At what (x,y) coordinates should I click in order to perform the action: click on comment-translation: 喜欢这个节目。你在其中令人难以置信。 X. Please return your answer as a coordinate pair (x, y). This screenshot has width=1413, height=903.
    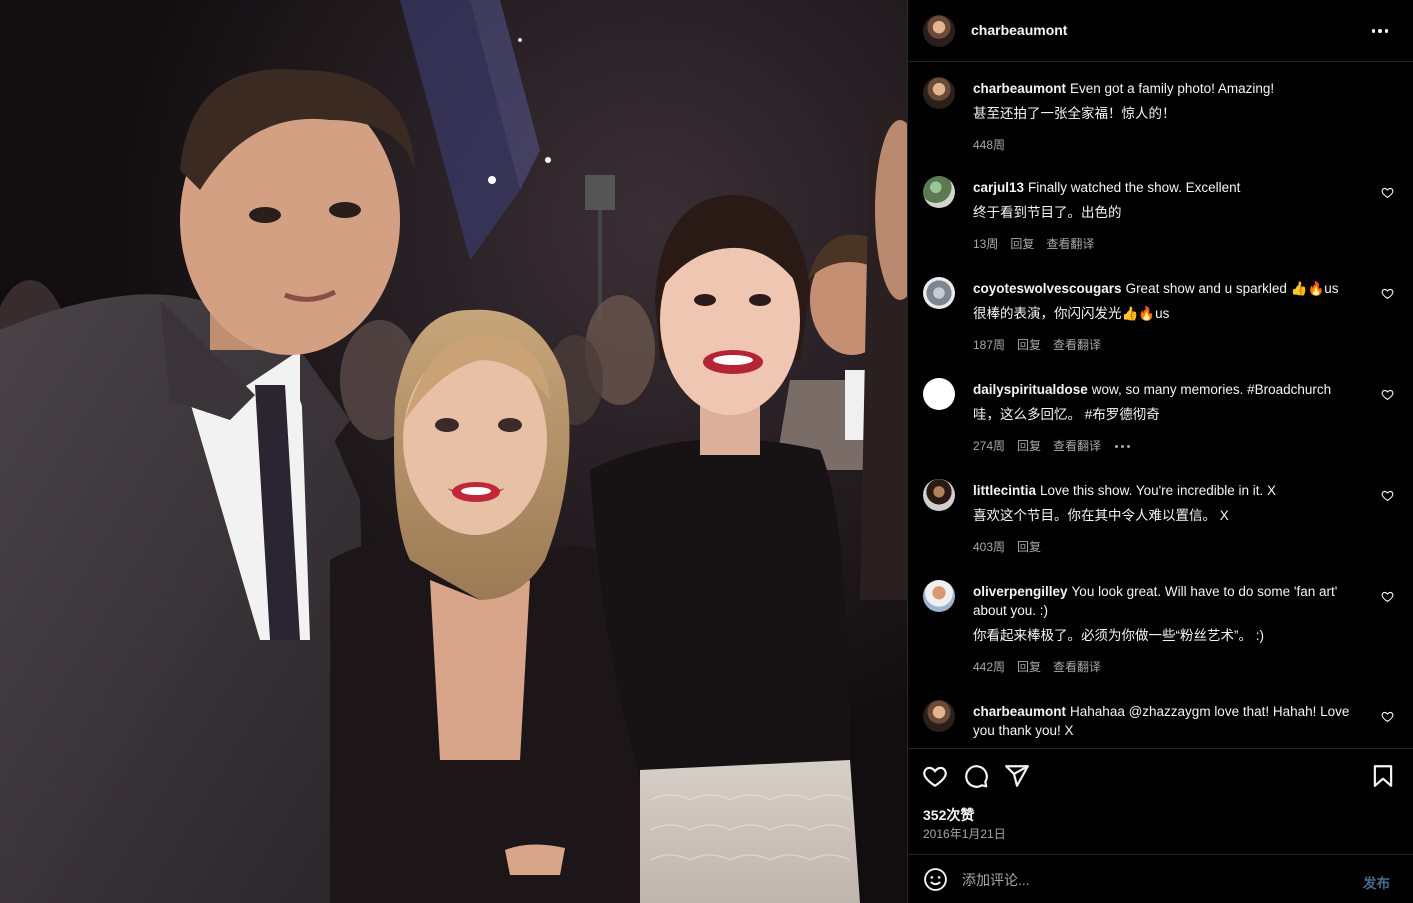
    Looking at the image, I should click on (1101, 515).